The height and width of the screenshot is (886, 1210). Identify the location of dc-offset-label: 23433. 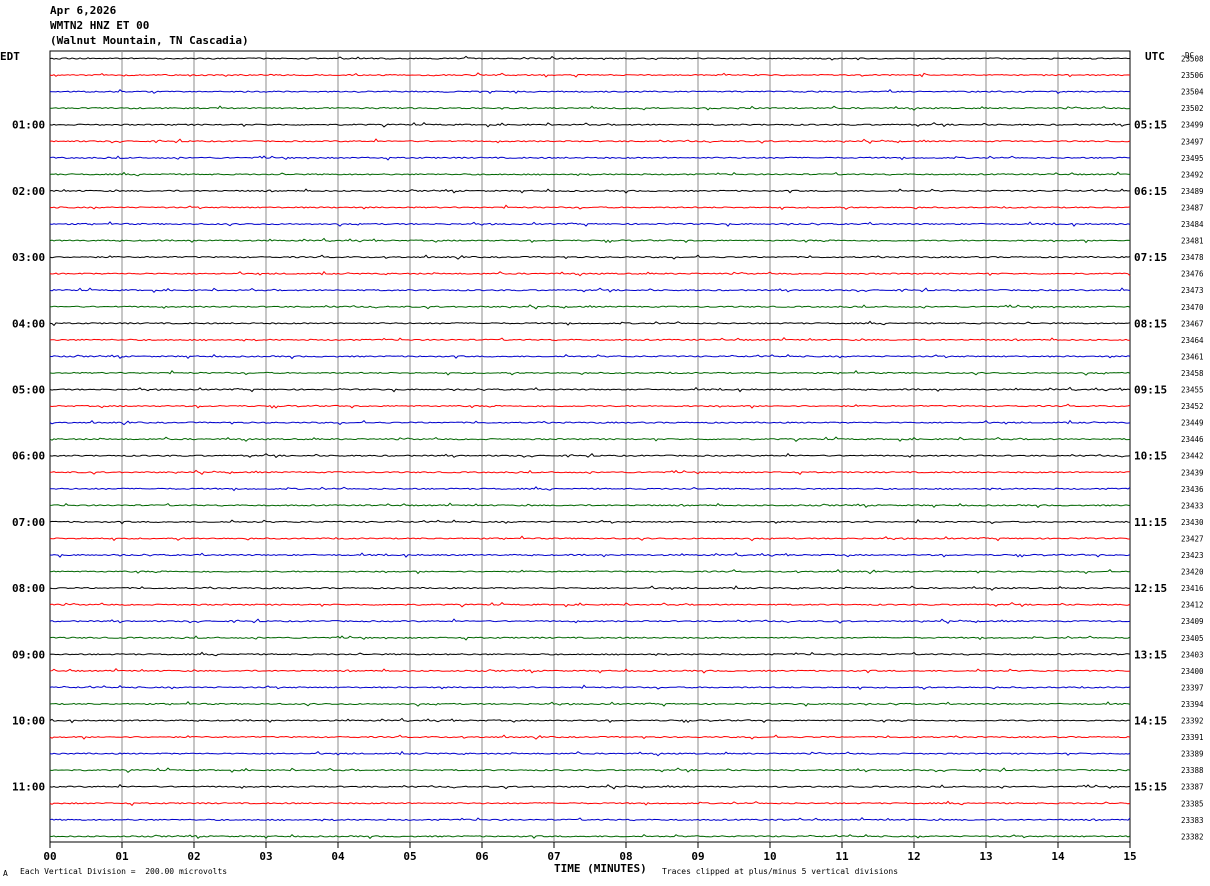
(1192, 505).